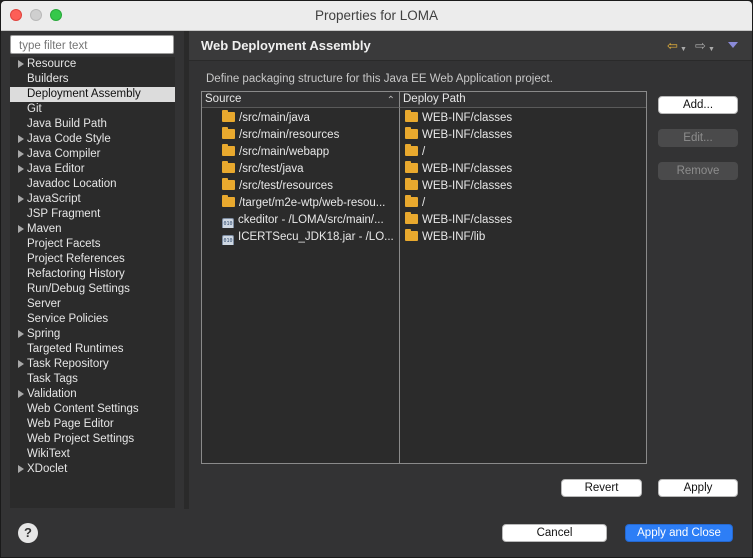 This screenshot has width=753, height=558. Describe the element at coordinates (92, 79) in the screenshot. I see `nav-item: Builders` at that location.